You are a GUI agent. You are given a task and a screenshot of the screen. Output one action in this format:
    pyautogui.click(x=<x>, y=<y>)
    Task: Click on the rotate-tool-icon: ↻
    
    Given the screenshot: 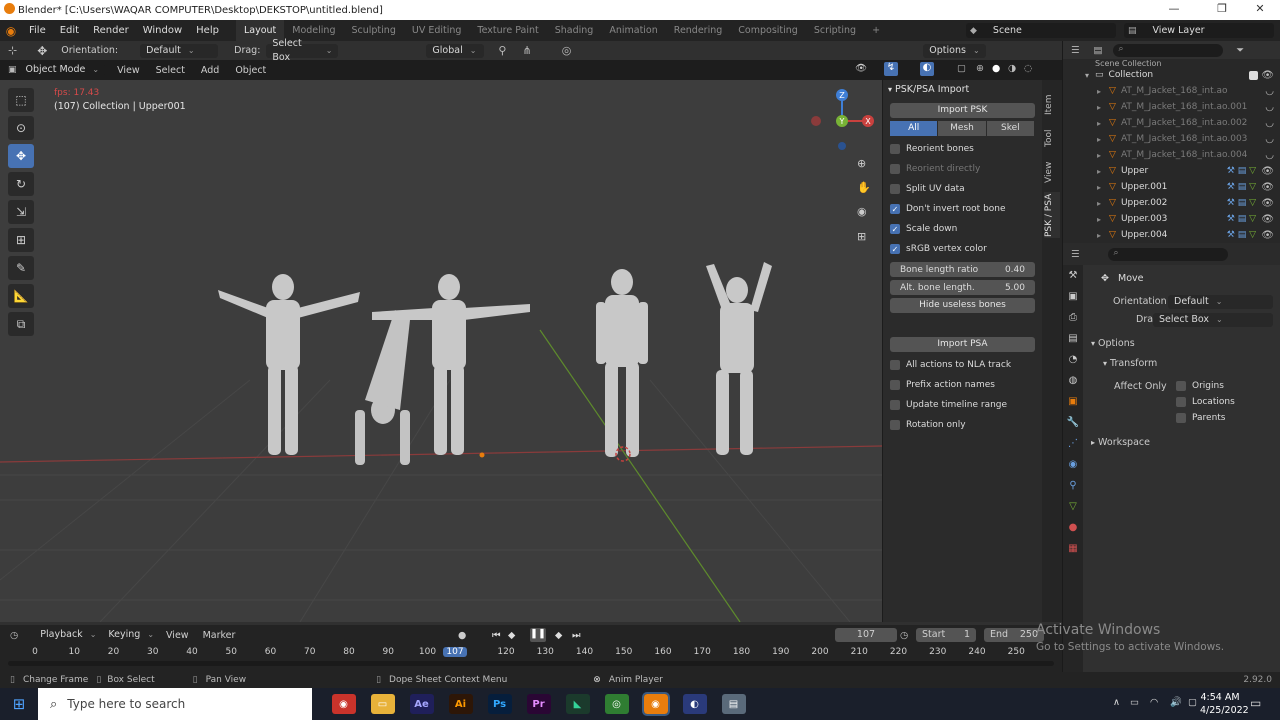 What is the action you would take?
    pyautogui.click(x=21, y=184)
    